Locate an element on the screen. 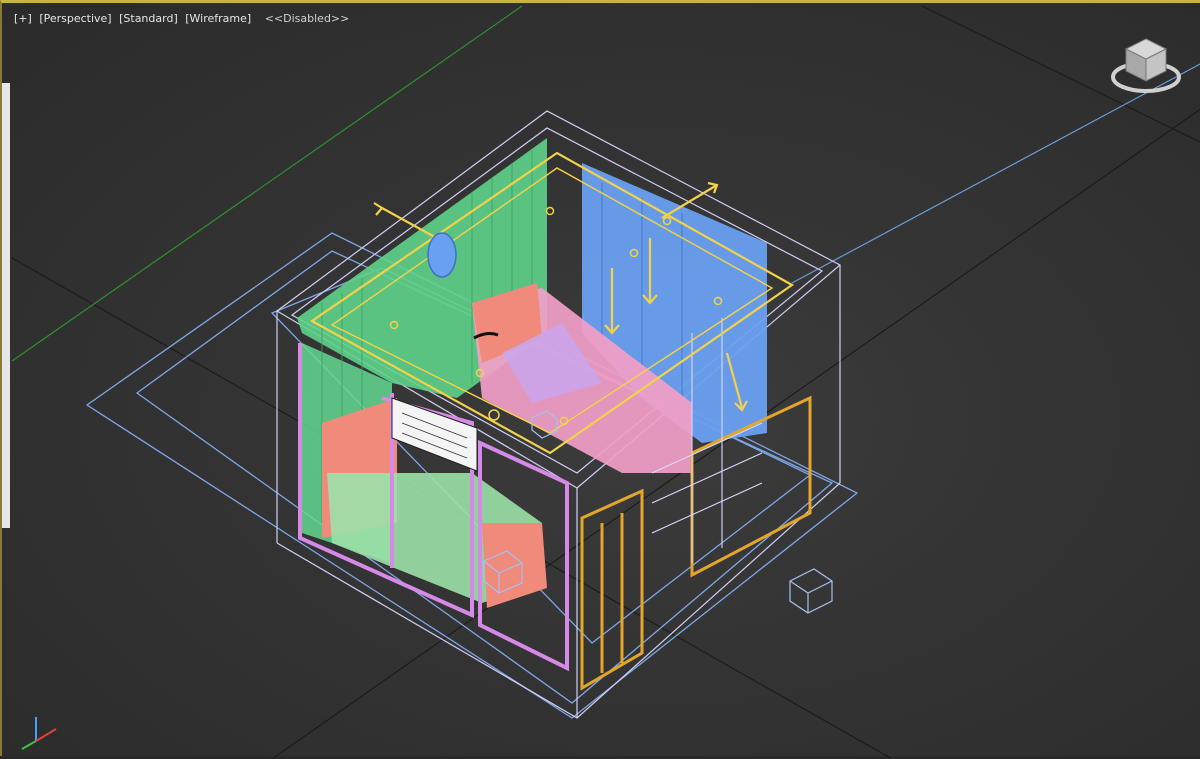  tv-panel is located at coordinates (434, 434).